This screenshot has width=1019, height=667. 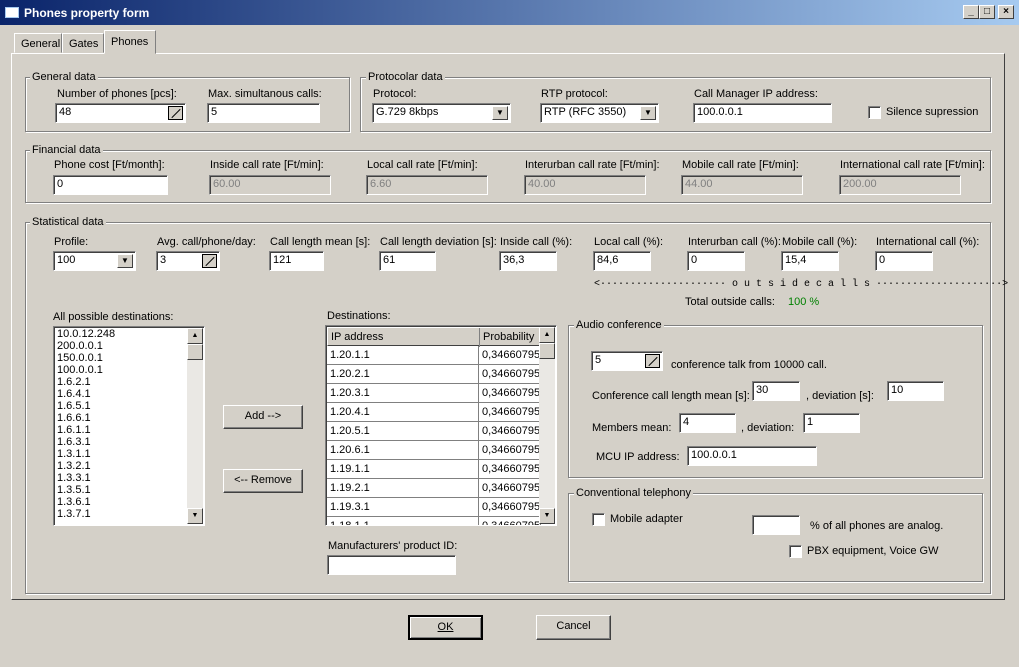 What do you see at coordinates (120, 382) in the screenshot?
I see `destination-option: 1.6.2.1` at bounding box center [120, 382].